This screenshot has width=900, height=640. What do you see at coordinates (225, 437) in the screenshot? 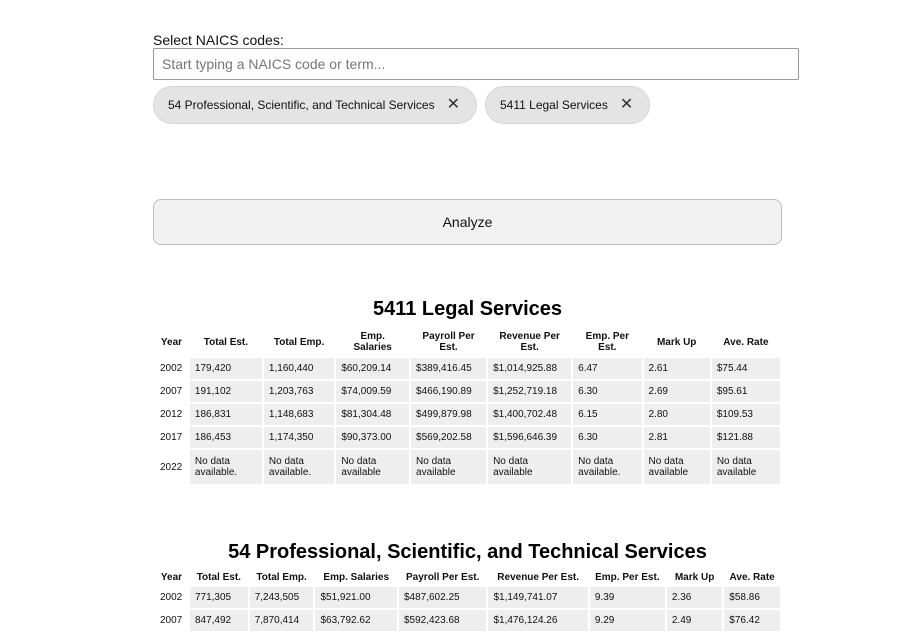
I see `table-cell: 186,453` at bounding box center [225, 437].